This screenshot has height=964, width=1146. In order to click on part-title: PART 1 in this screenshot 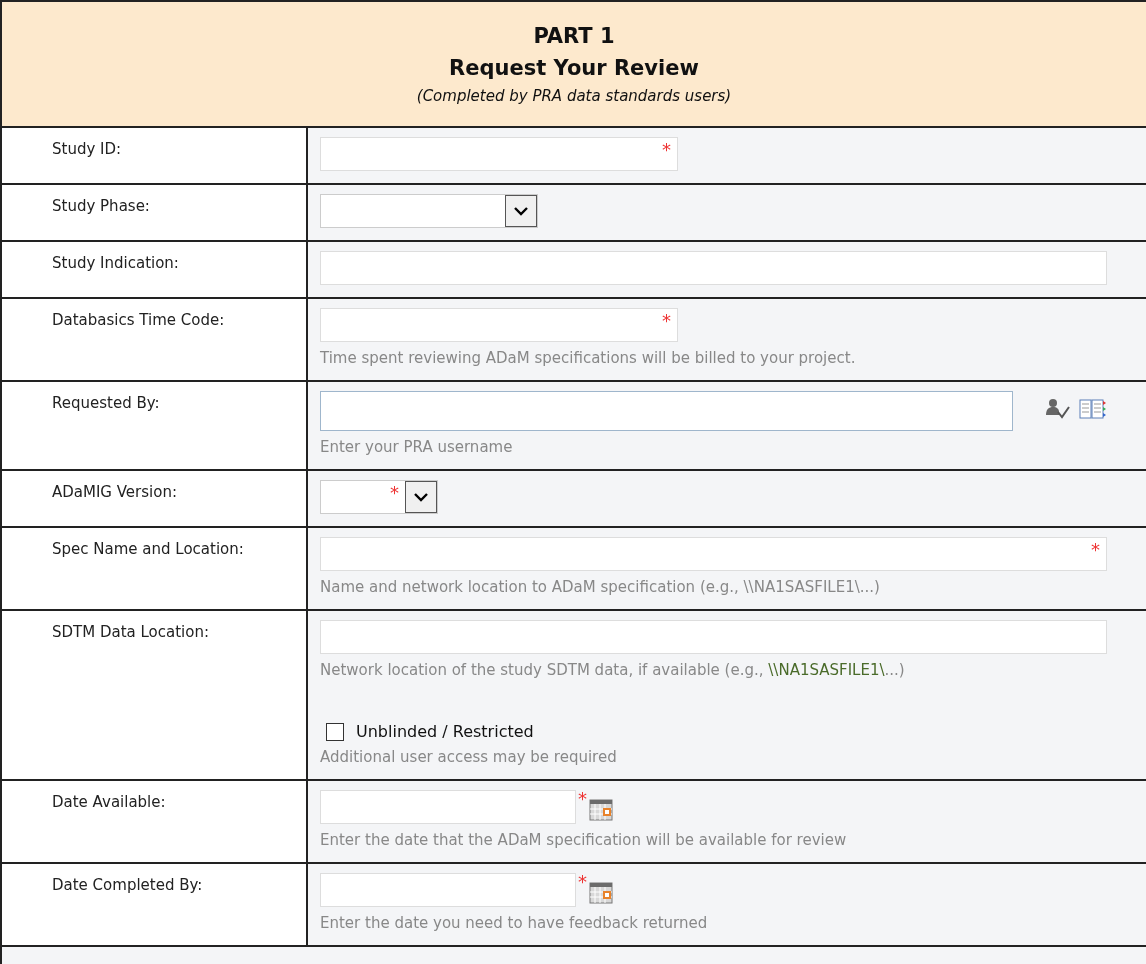, I will do `click(574, 36)`.